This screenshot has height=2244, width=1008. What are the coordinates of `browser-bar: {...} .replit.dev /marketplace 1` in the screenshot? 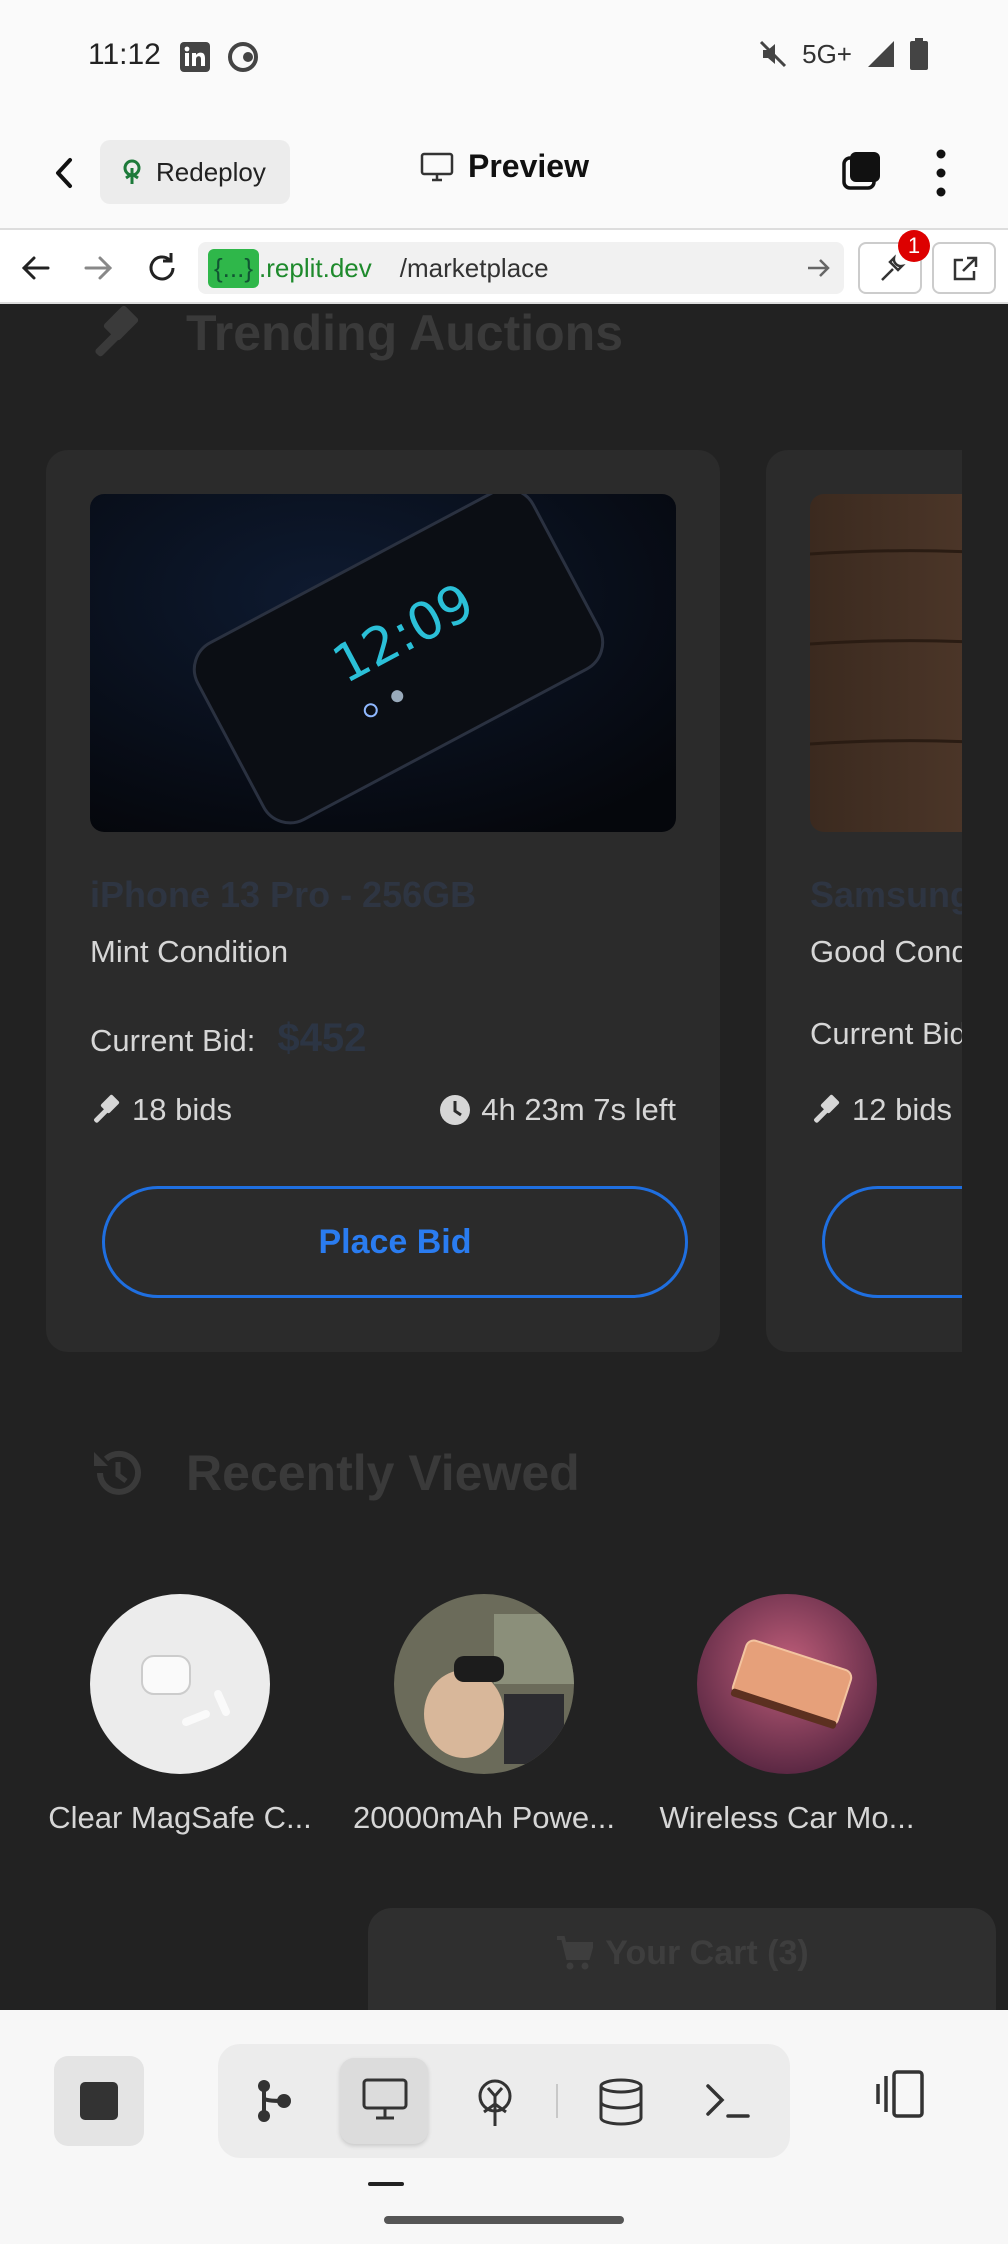 It's located at (504, 266).